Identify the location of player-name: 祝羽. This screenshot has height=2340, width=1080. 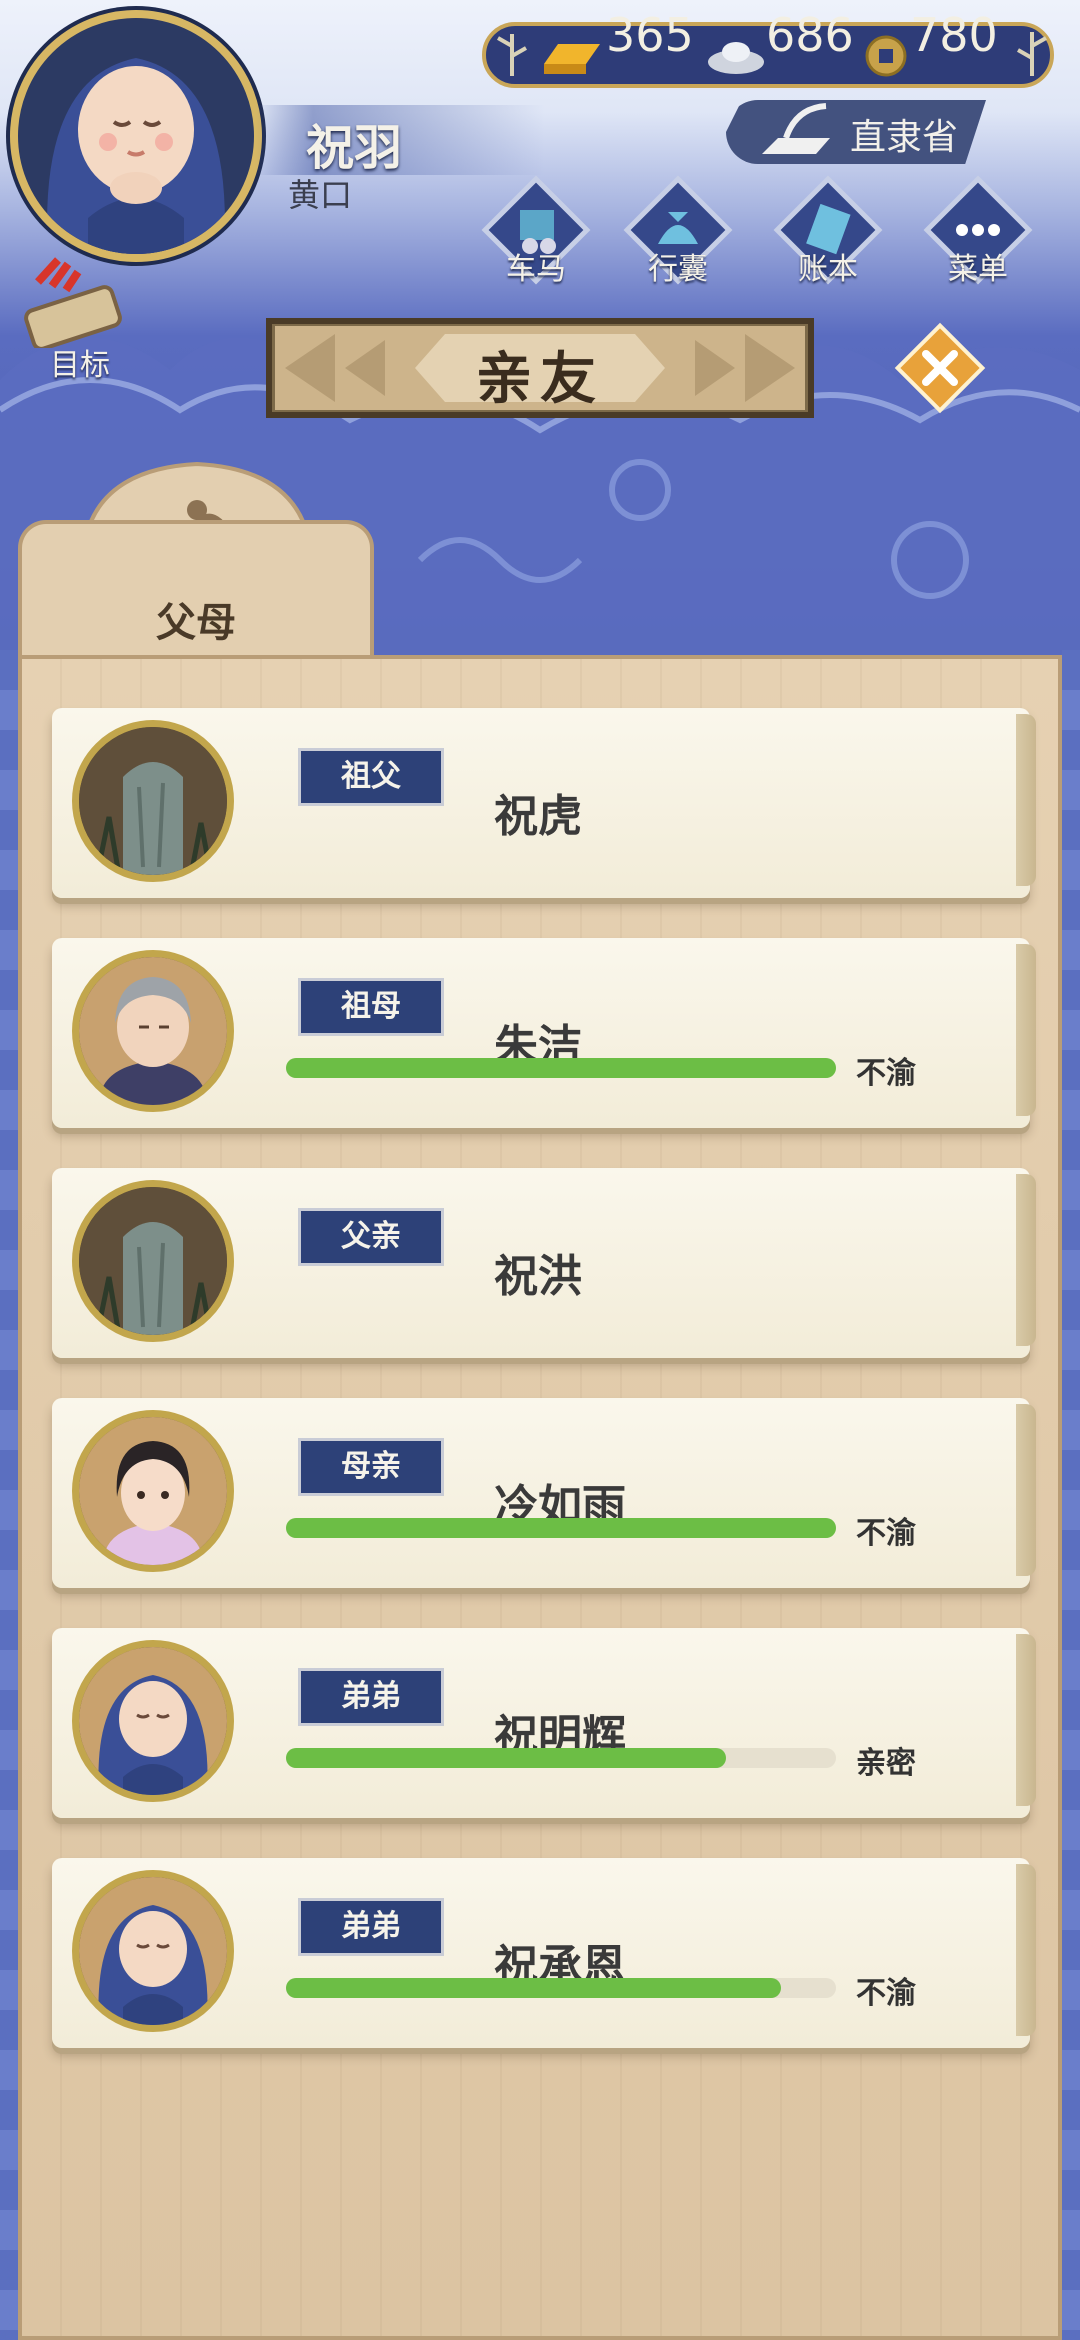
(354, 148).